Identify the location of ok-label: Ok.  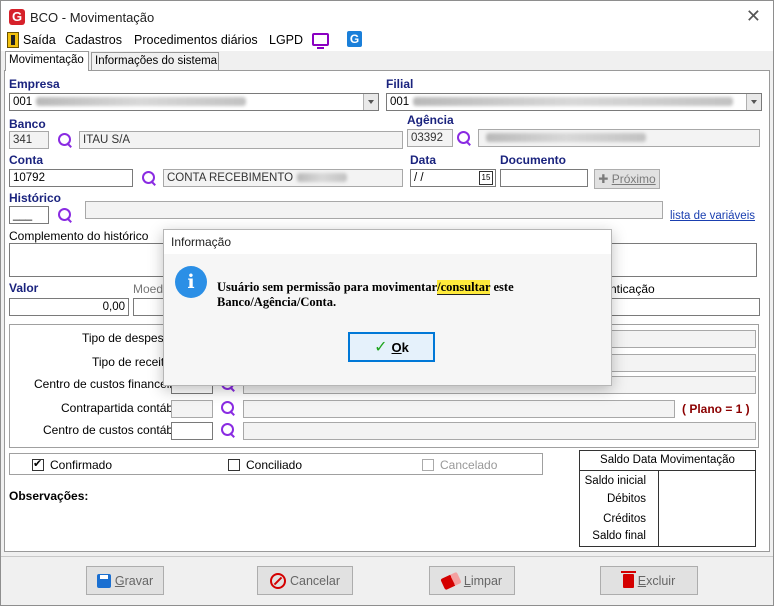
(400, 347).